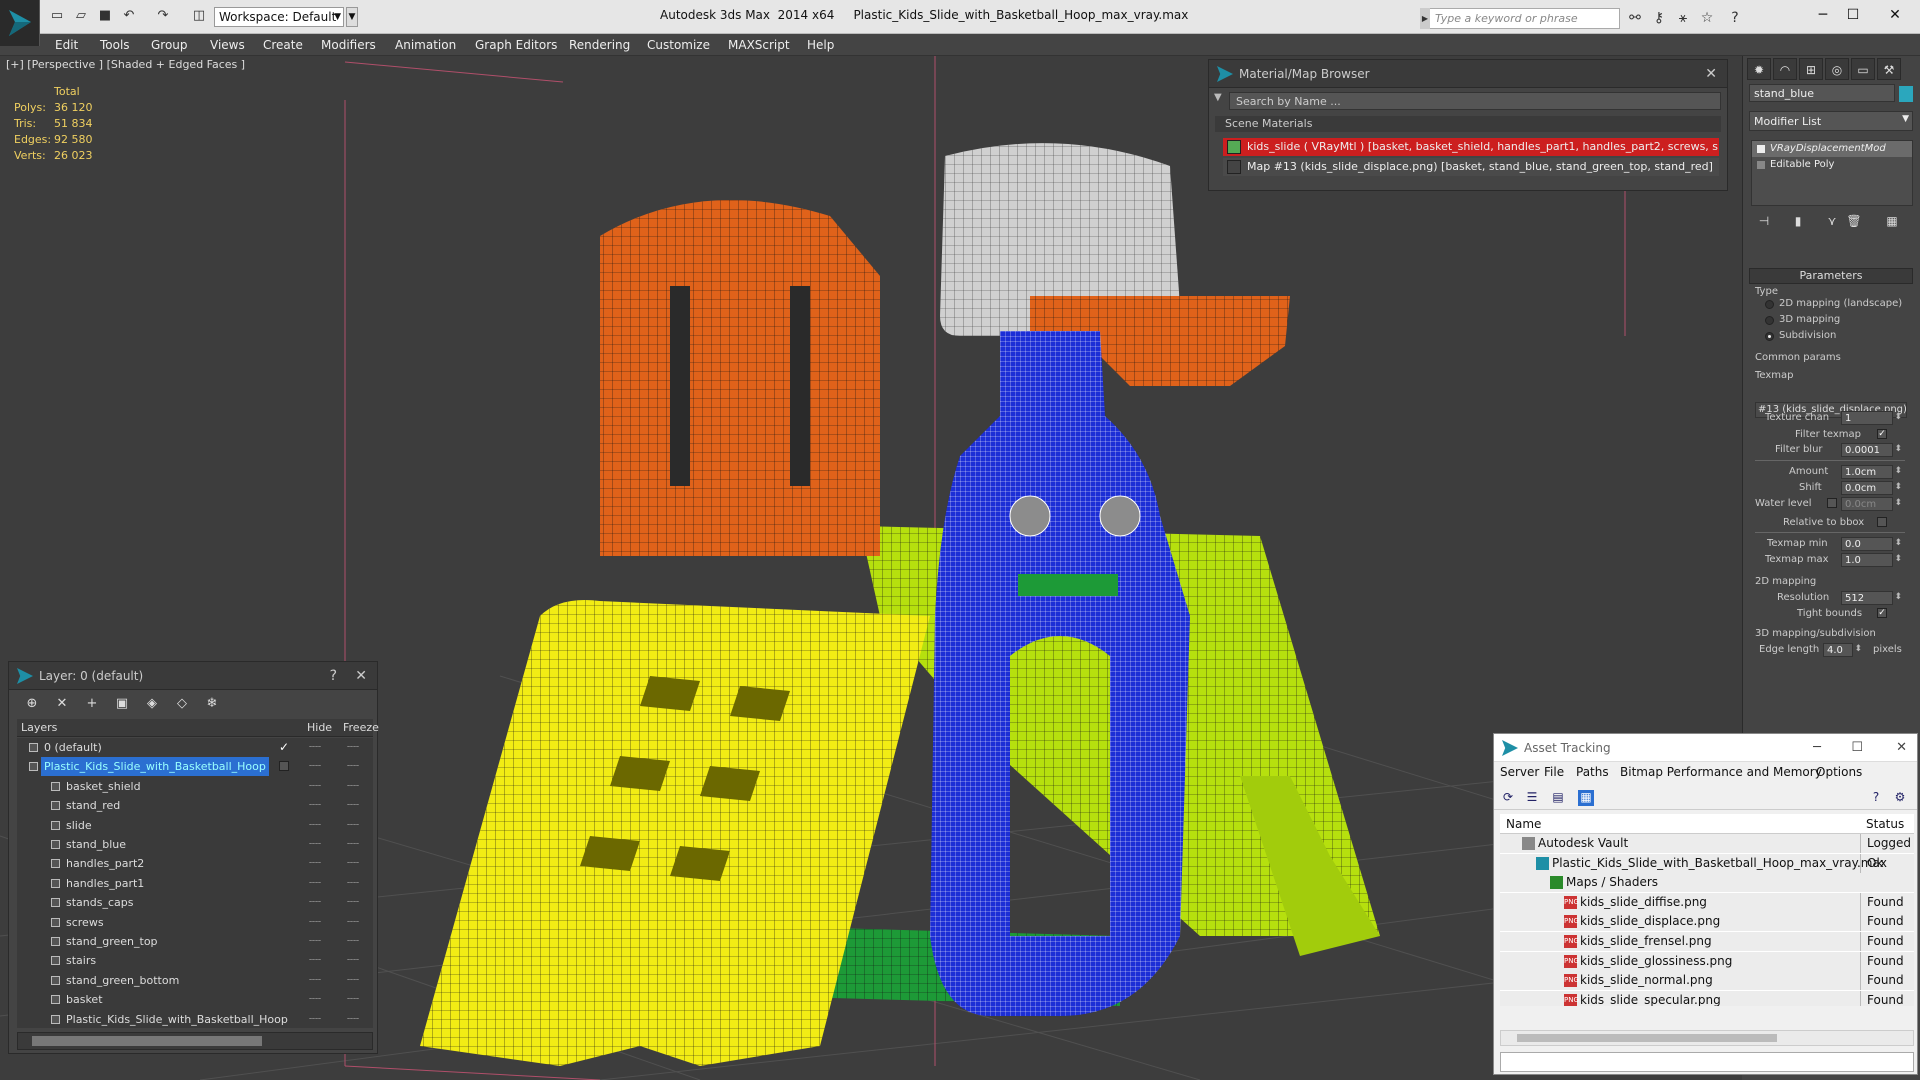 Image resolution: width=1920 pixels, height=1080 pixels. Describe the element at coordinates (1705, 748) in the screenshot. I see `asset-tracking-titlebar: Asset Tracking ─ ☐ ✕` at that location.